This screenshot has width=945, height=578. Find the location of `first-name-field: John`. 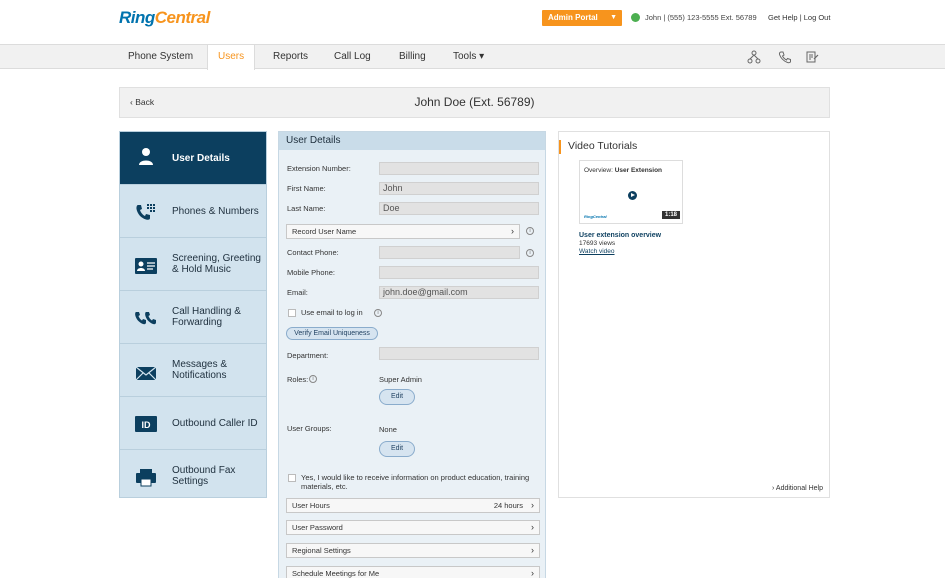

first-name-field: John is located at coordinates (459, 188).